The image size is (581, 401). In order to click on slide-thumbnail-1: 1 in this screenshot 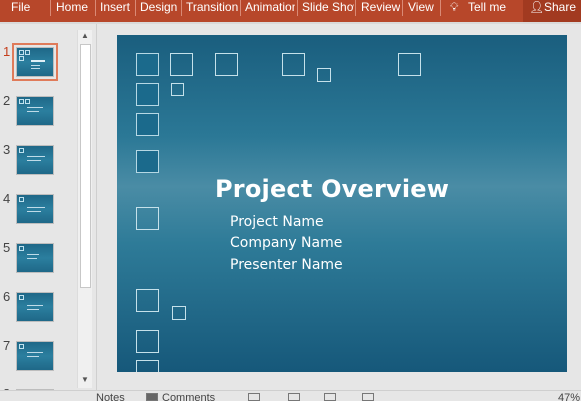, I will do `click(40, 63)`.